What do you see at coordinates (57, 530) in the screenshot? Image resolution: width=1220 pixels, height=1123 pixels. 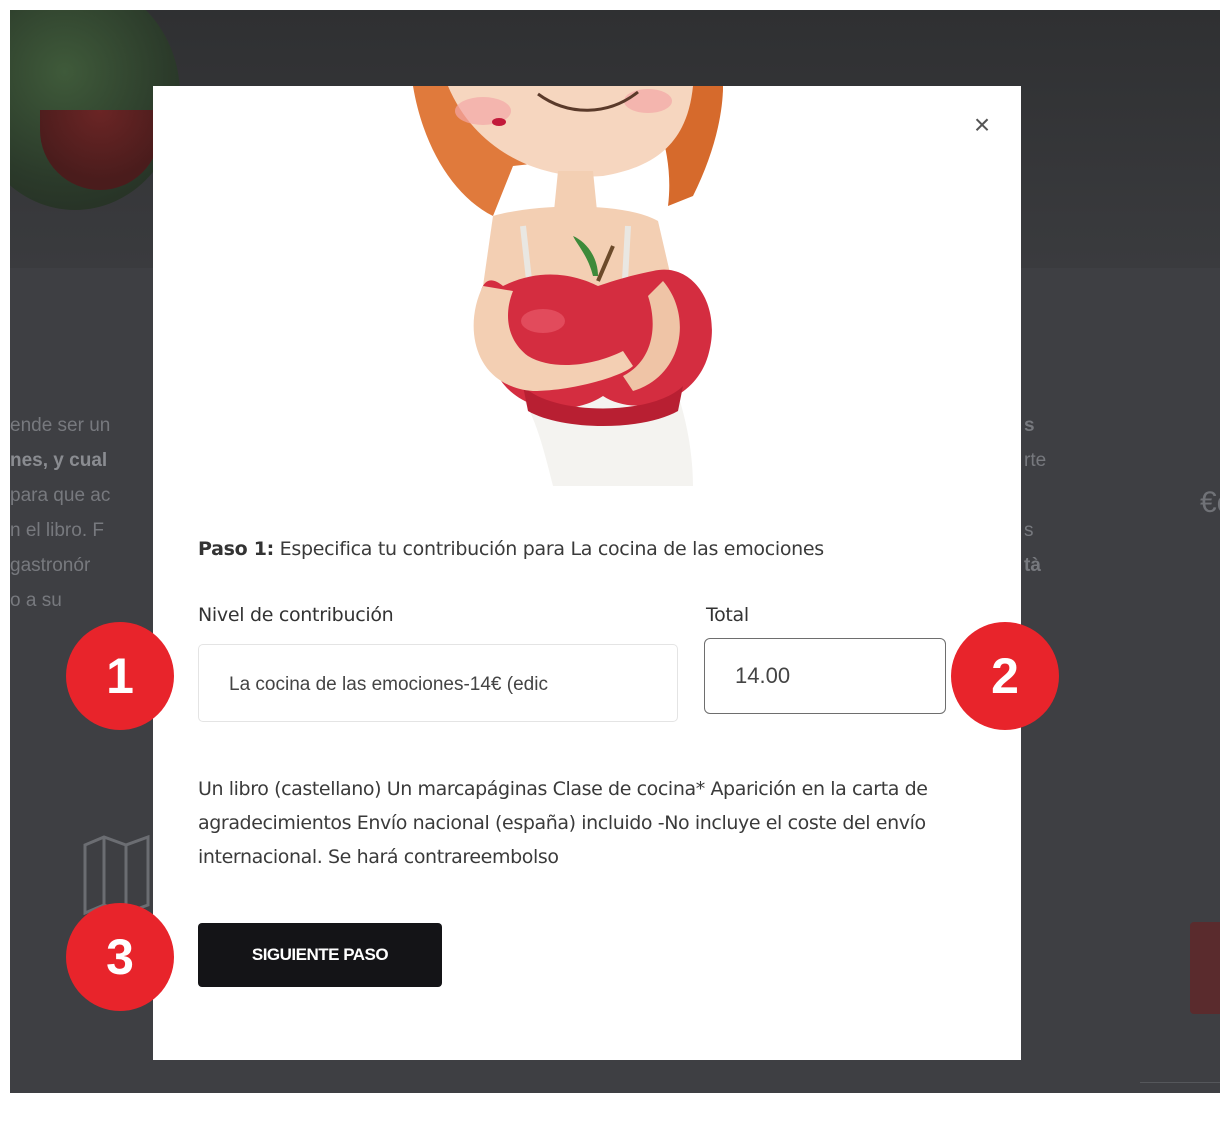 I see `bg-line: n el libro. F` at bounding box center [57, 530].